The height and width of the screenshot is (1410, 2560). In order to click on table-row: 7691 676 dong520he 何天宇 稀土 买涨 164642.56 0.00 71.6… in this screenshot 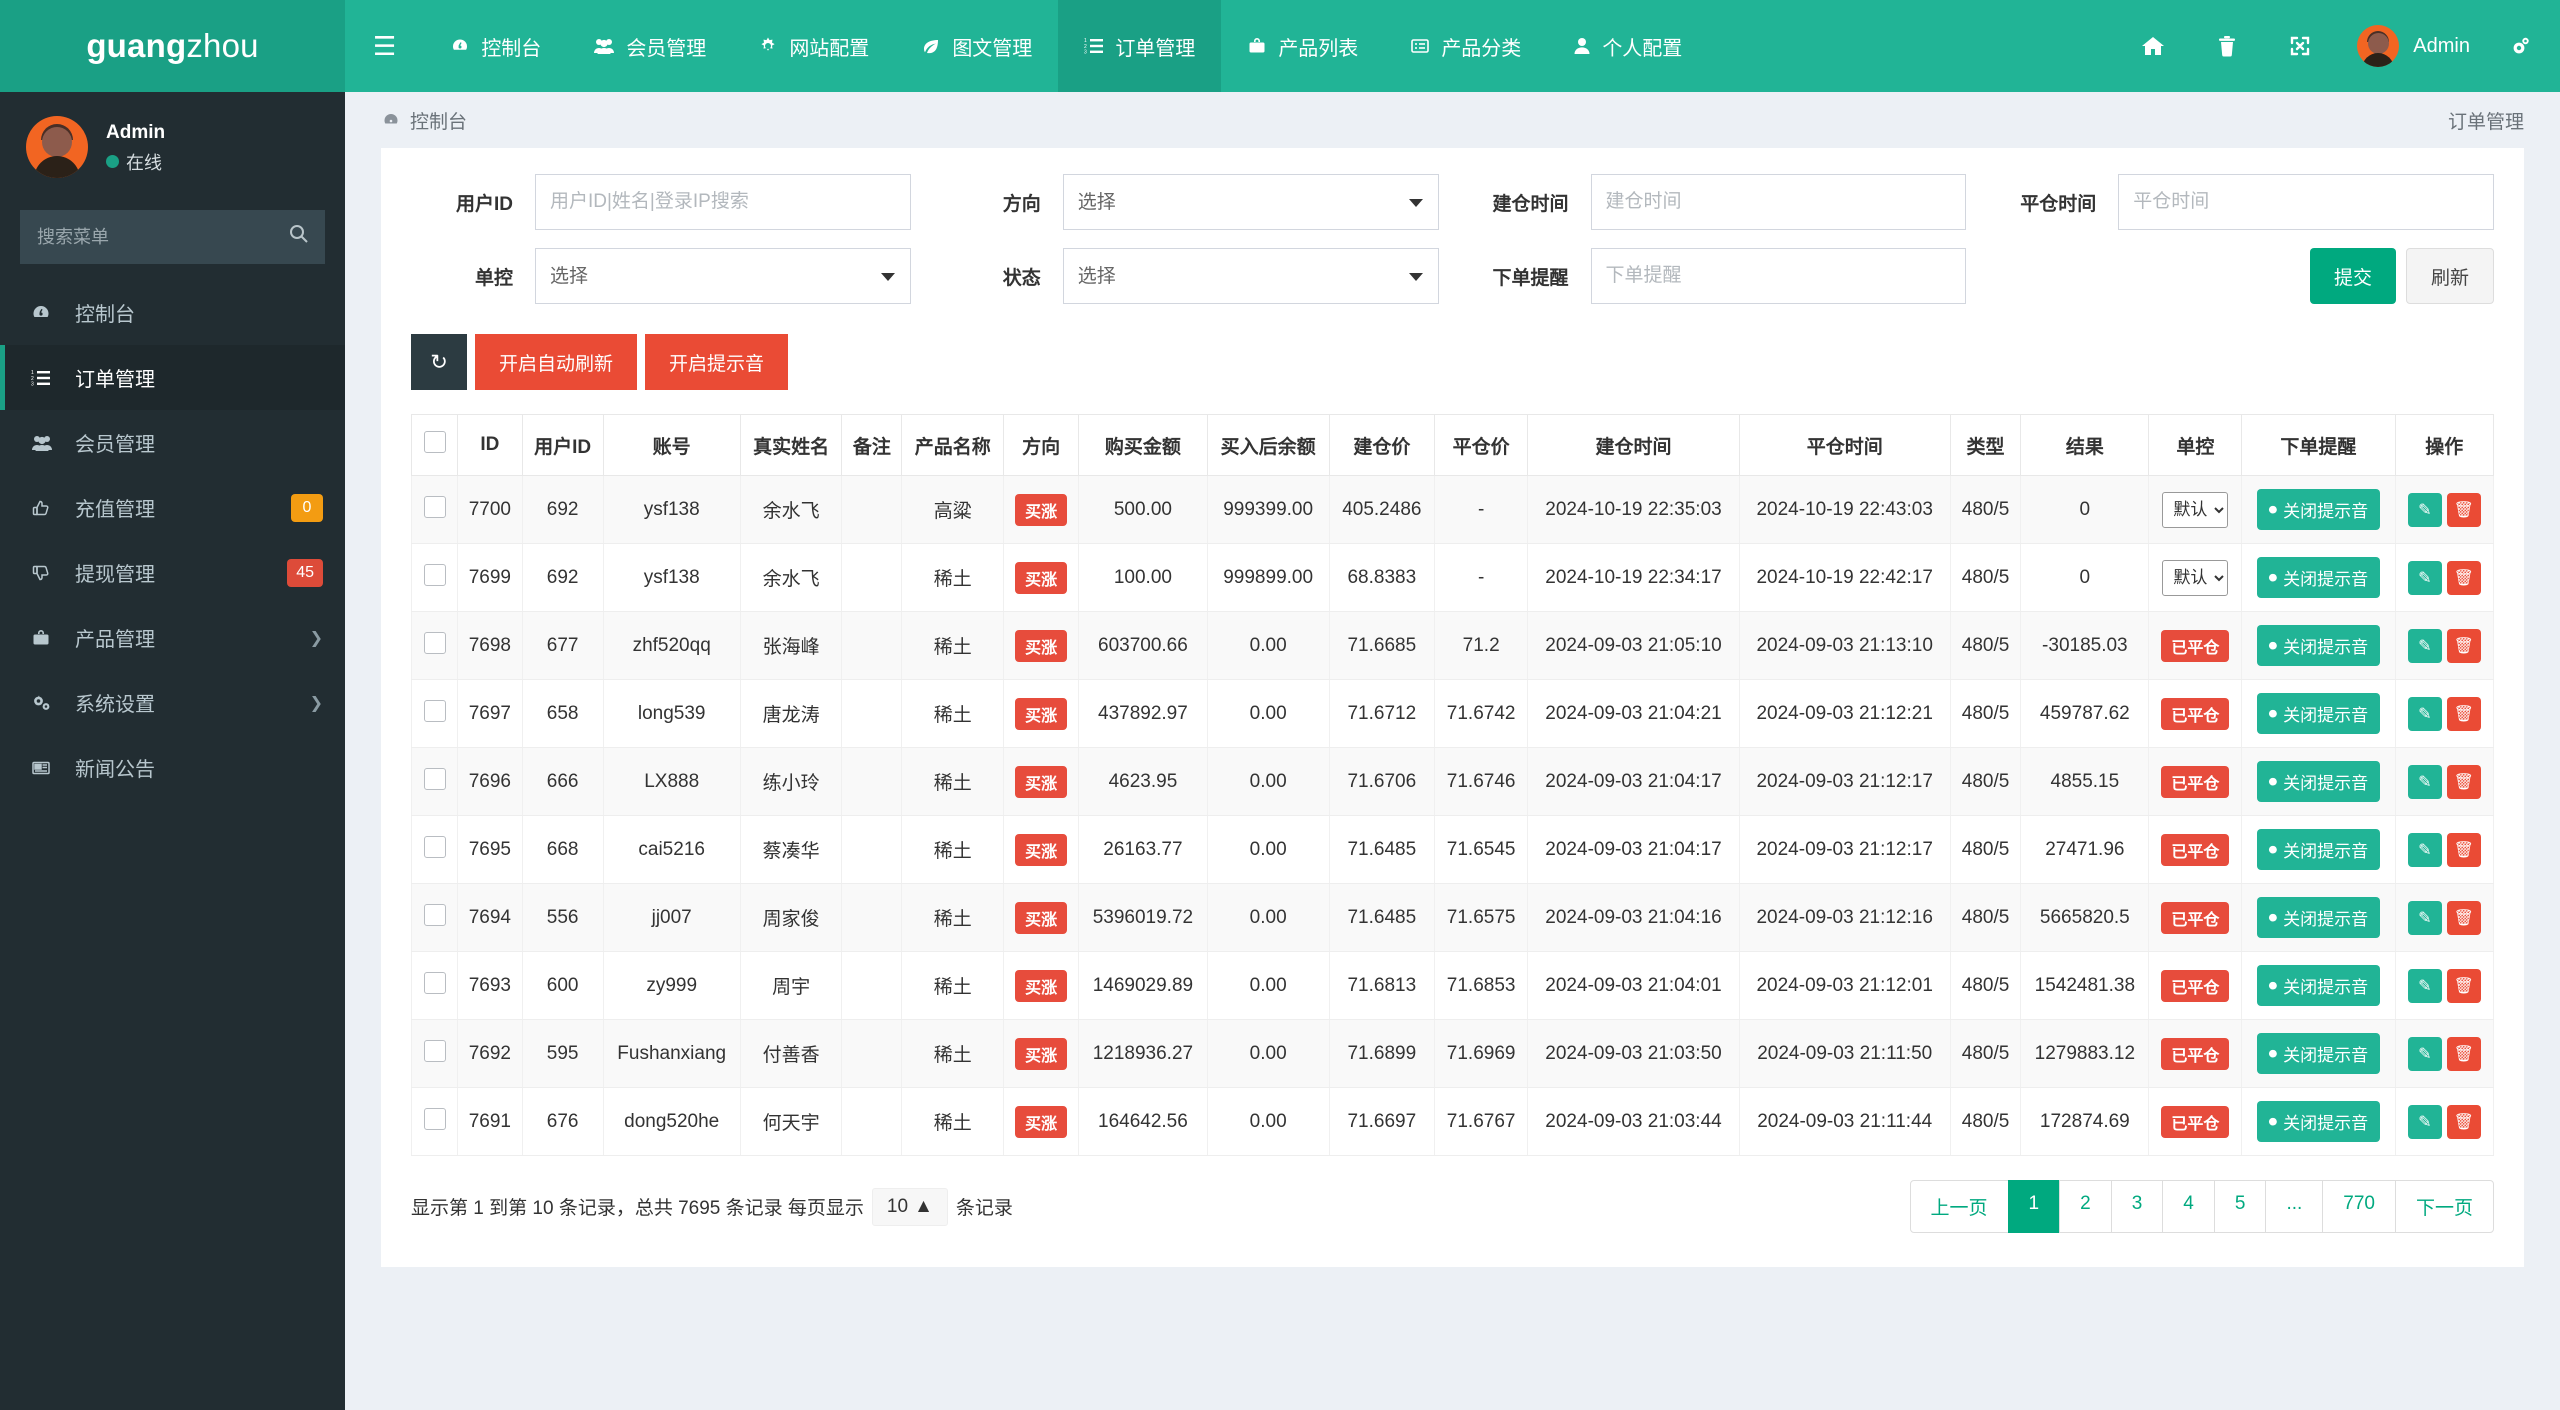, I will do `click(1453, 1121)`.